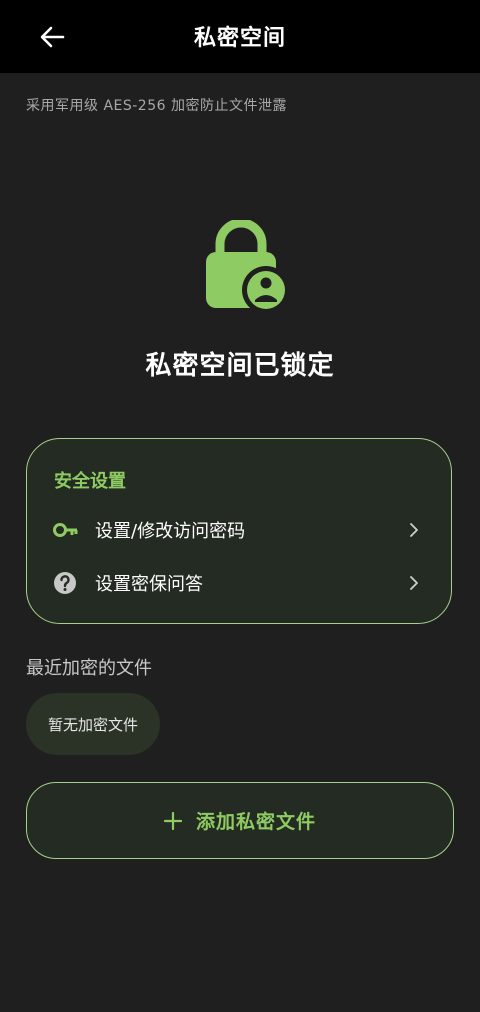 This screenshot has height=1012, width=480. I want to click on recent-files-title: 最近加密的文件, so click(89, 668).